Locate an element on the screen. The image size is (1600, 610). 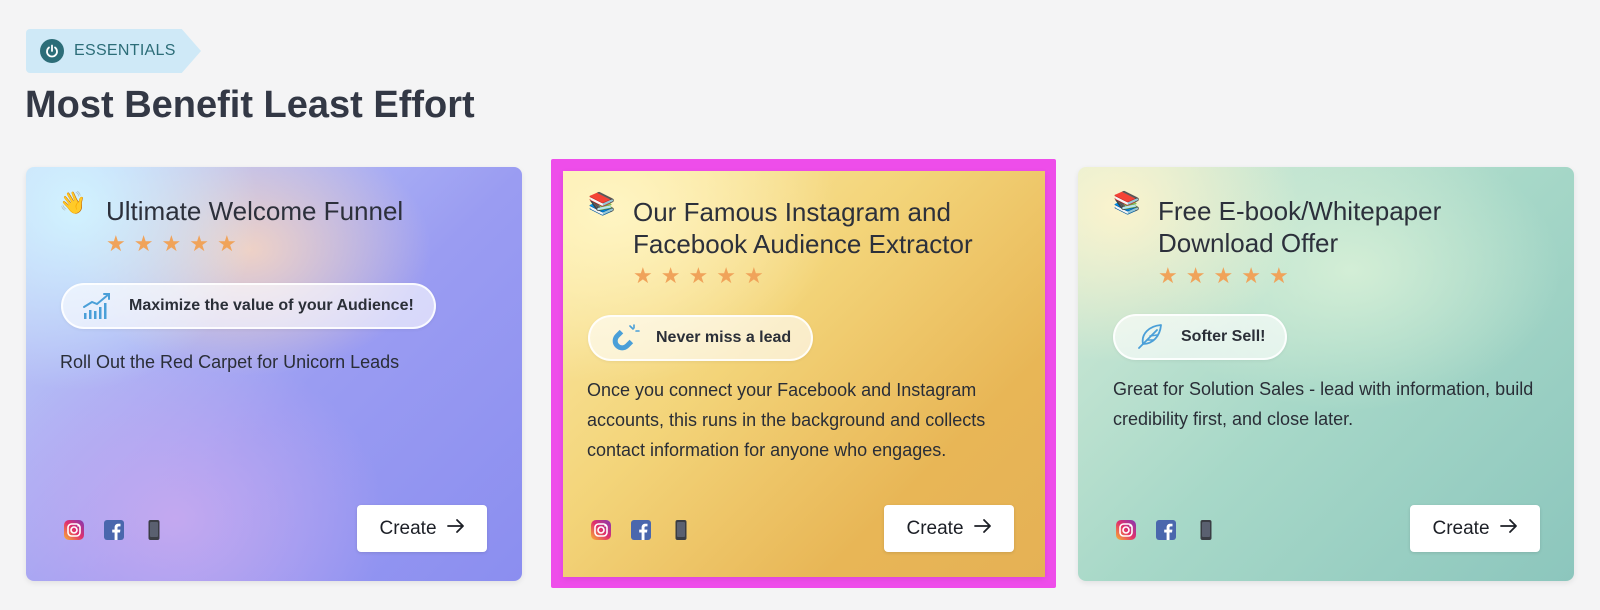
benefit-pill-label: Maximize the value of your Audience! is located at coordinates (271, 305).